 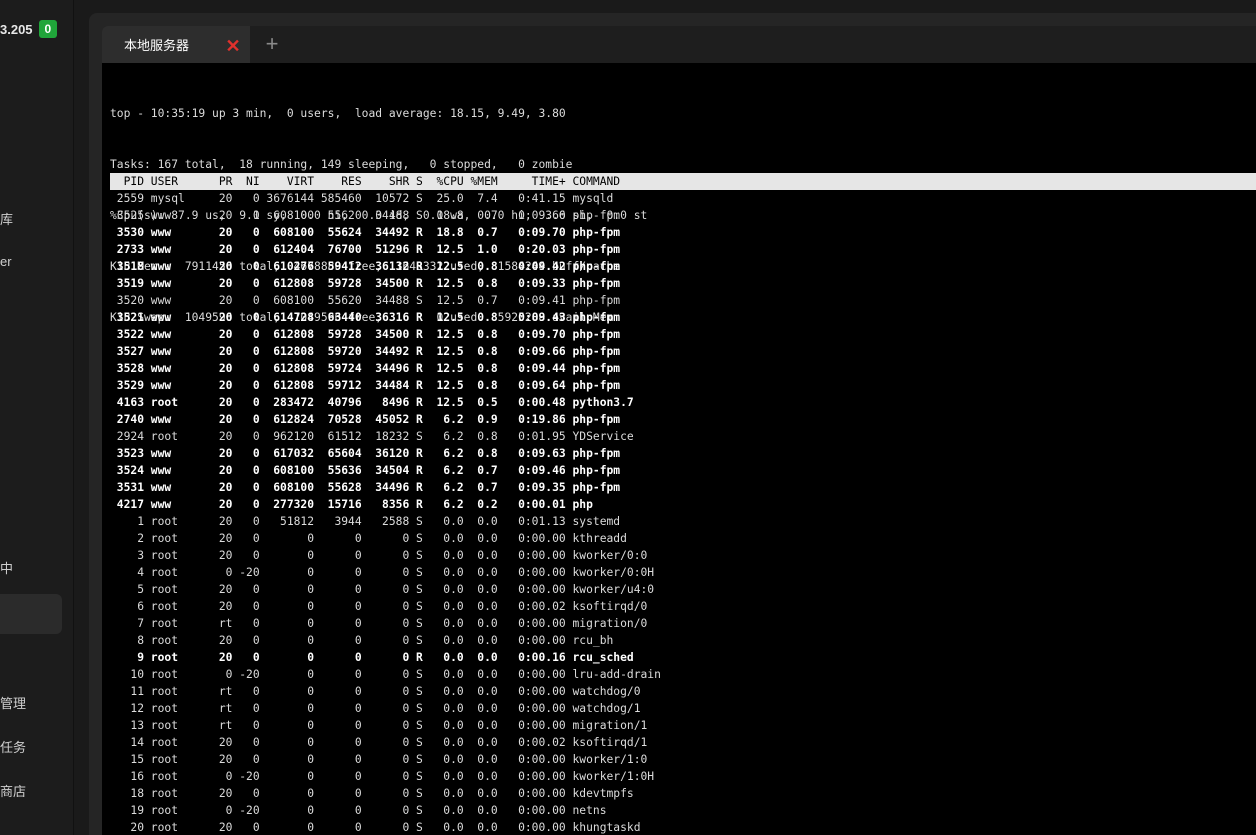 I want to click on server-ip: 3.205, so click(x=16, y=29).